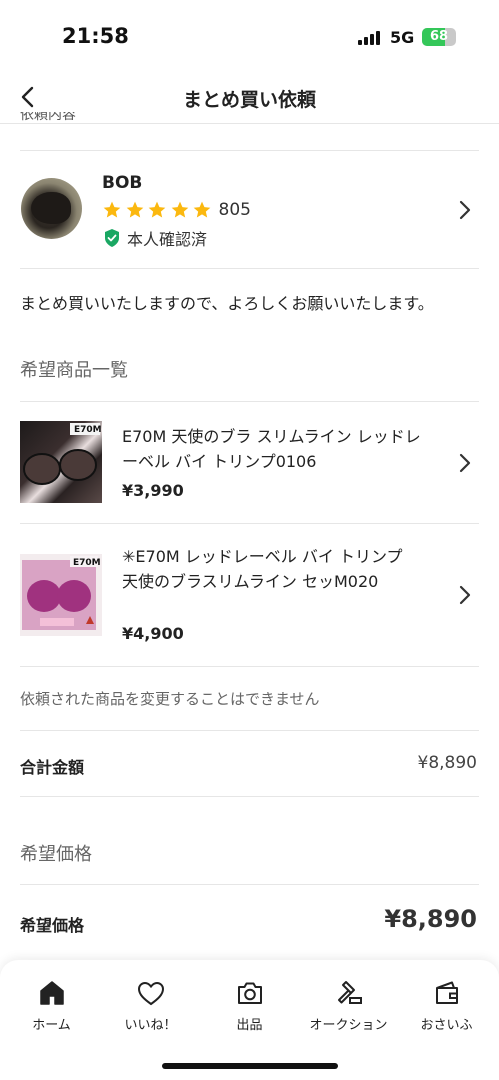  Describe the element at coordinates (51, 1005) in the screenshot. I see `tab-home: ホーム` at that location.